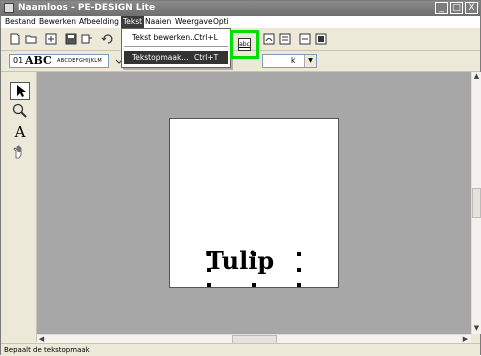  I want to click on selection-handle-bottom-middle, so click(254, 285).